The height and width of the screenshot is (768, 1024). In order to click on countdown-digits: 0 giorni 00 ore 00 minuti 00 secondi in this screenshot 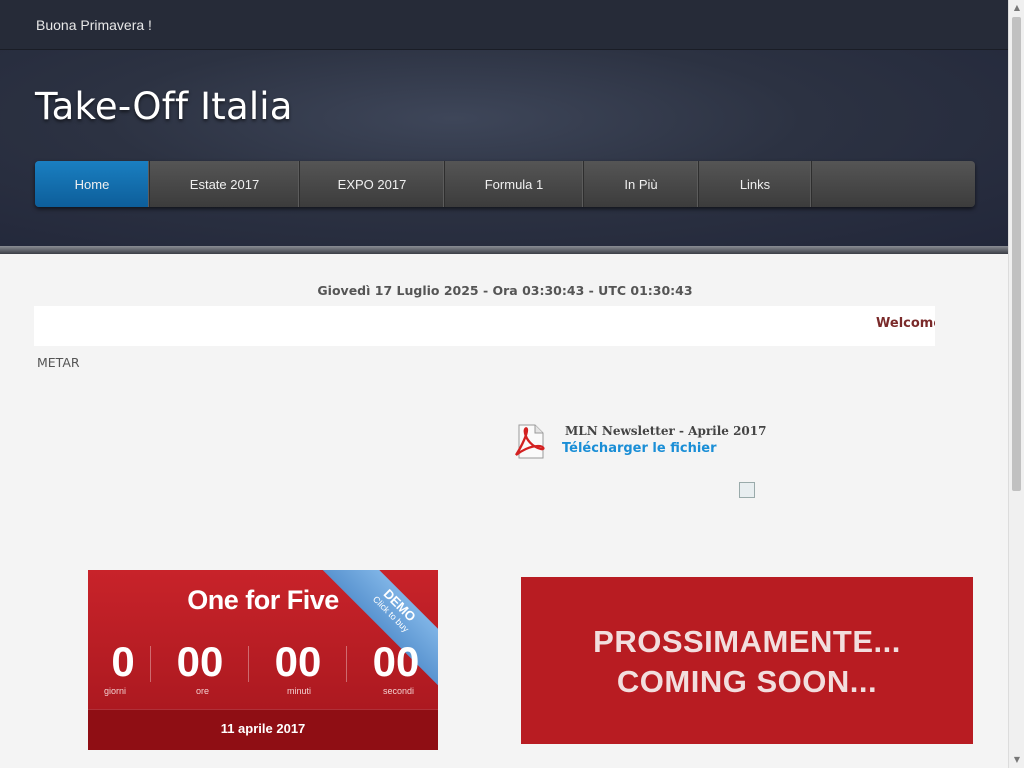, I will do `click(263, 668)`.